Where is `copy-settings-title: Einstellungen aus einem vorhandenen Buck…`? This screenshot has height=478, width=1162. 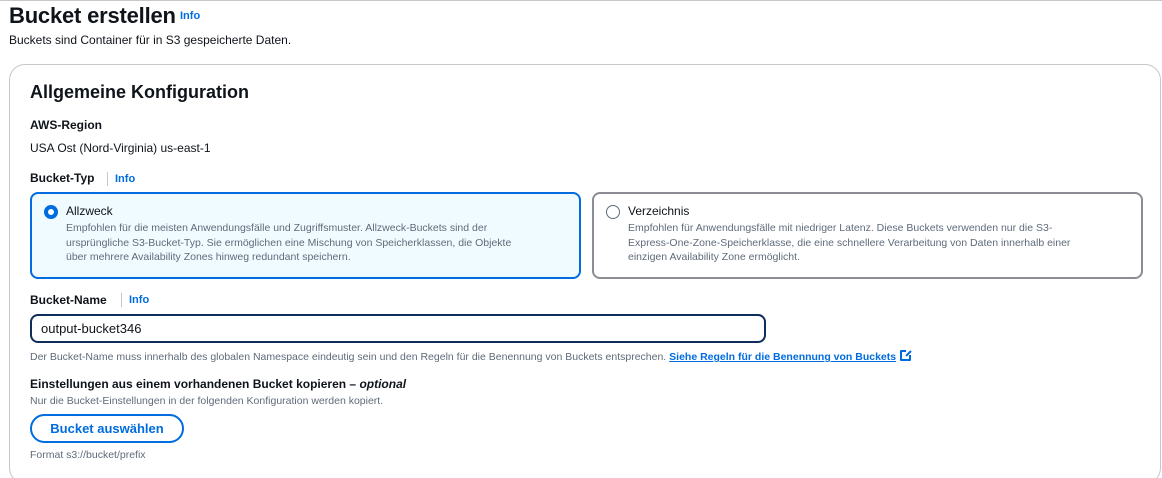
copy-settings-title: Einstellungen aus einem vorhandenen Buck… is located at coordinates (218, 384).